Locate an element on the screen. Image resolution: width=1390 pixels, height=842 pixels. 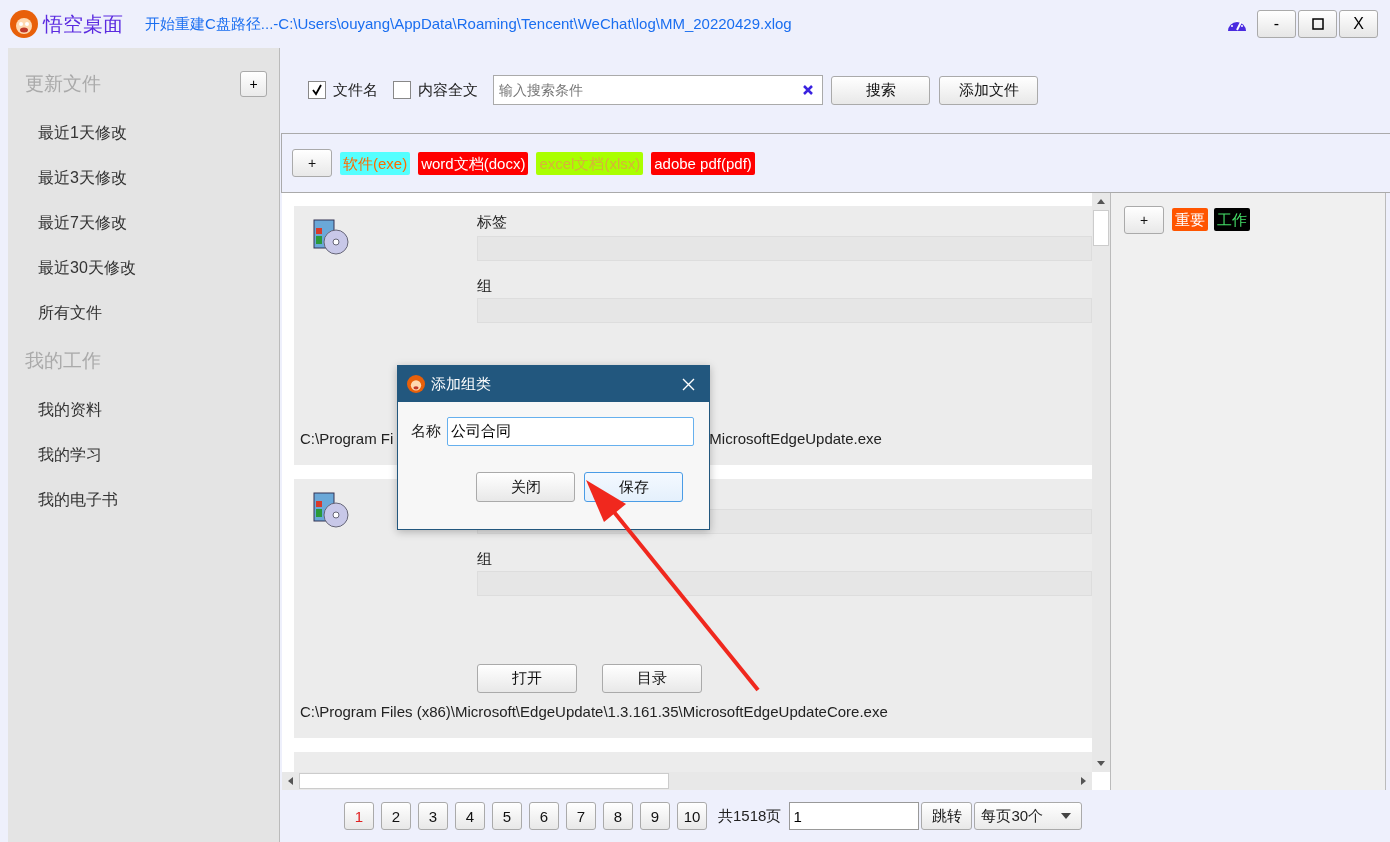
clear-icon is located at coordinates (808, 90).